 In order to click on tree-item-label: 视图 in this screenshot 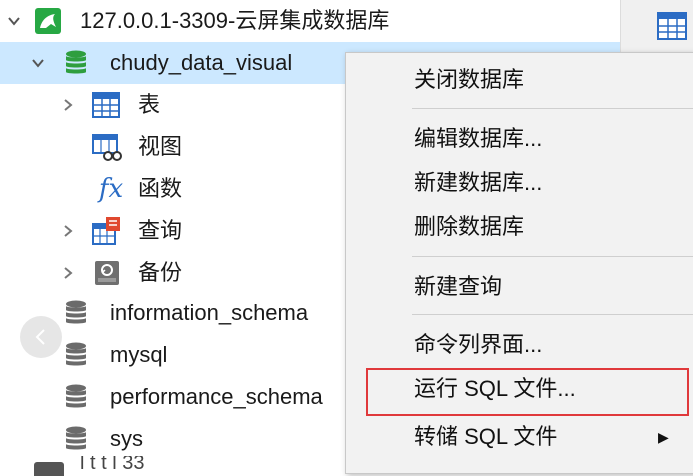, I will do `click(160, 146)`.